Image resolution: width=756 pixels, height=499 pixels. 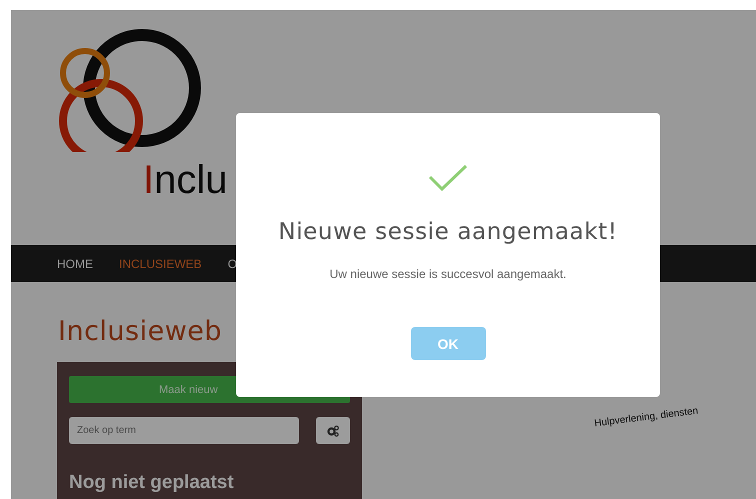 What do you see at coordinates (140, 331) in the screenshot?
I see `page-heading: Inclusieweb` at bounding box center [140, 331].